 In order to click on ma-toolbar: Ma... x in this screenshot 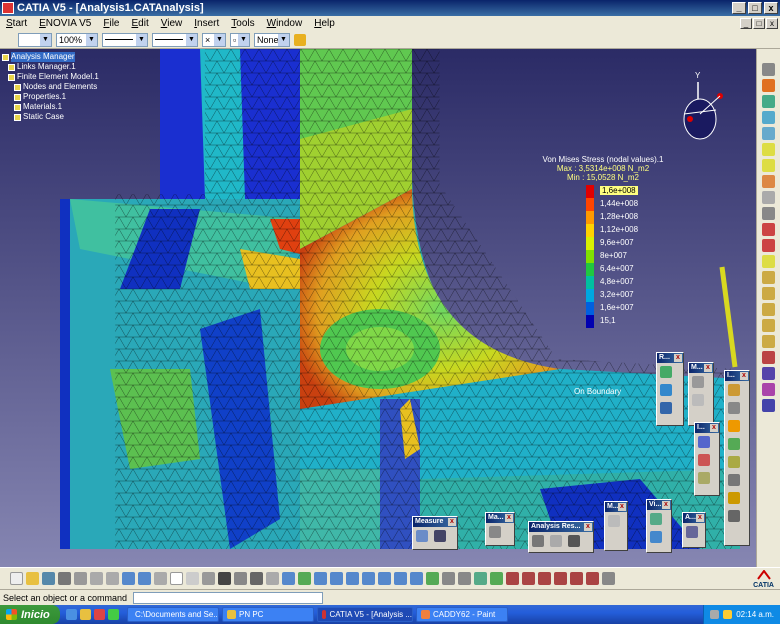, I will do `click(500, 529)`.